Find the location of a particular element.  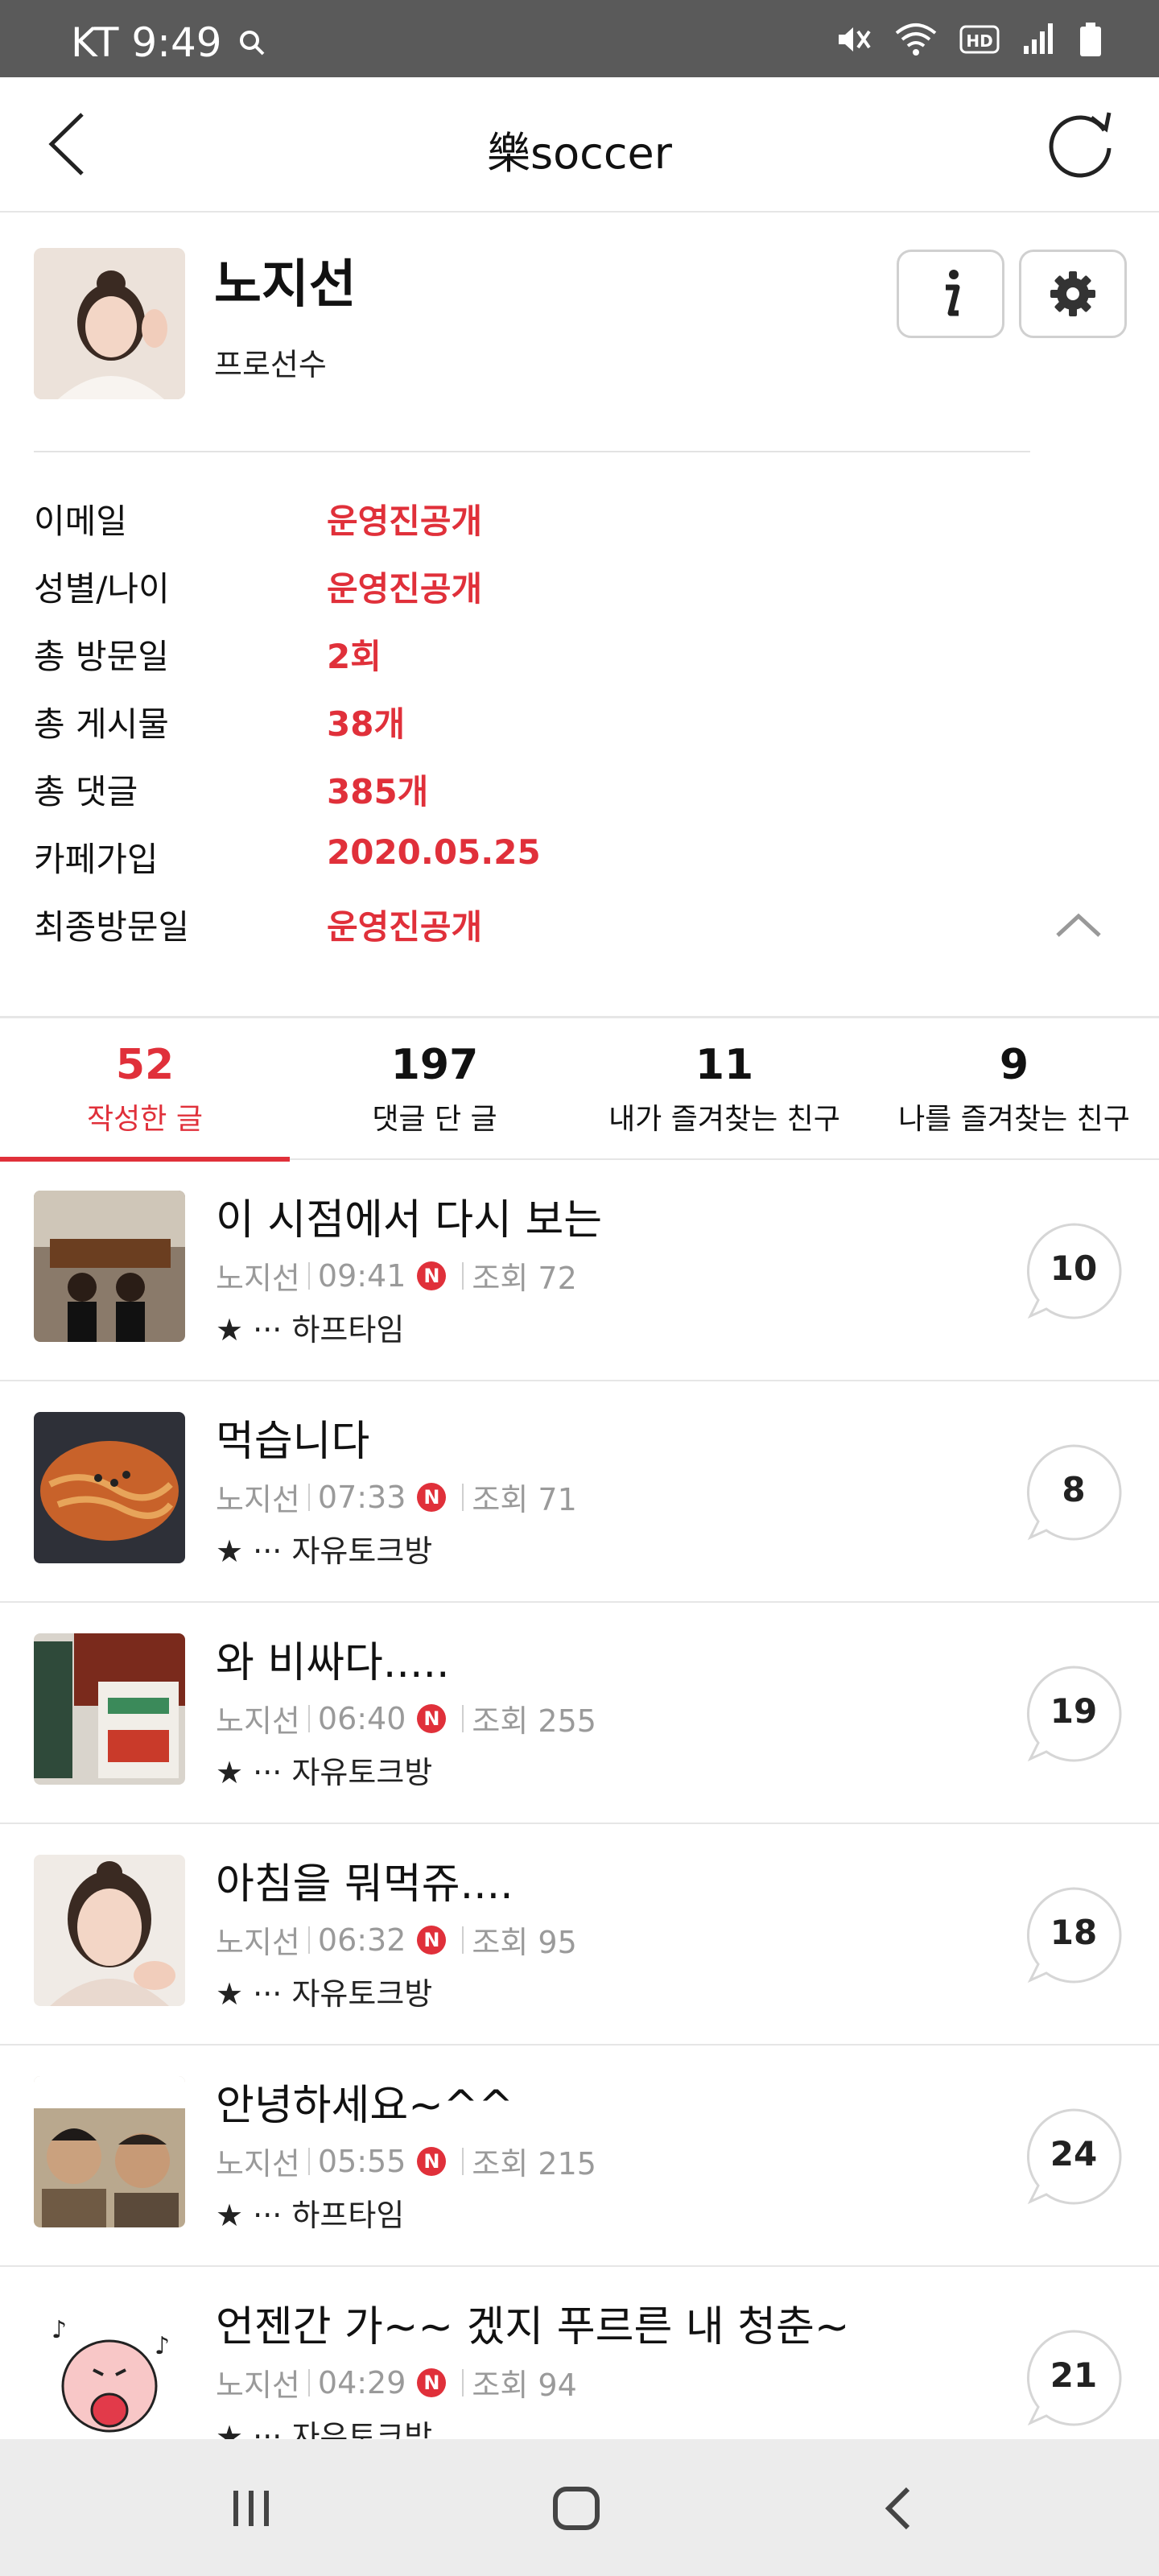

post-time: 09:41 is located at coordinates (361, 1275).